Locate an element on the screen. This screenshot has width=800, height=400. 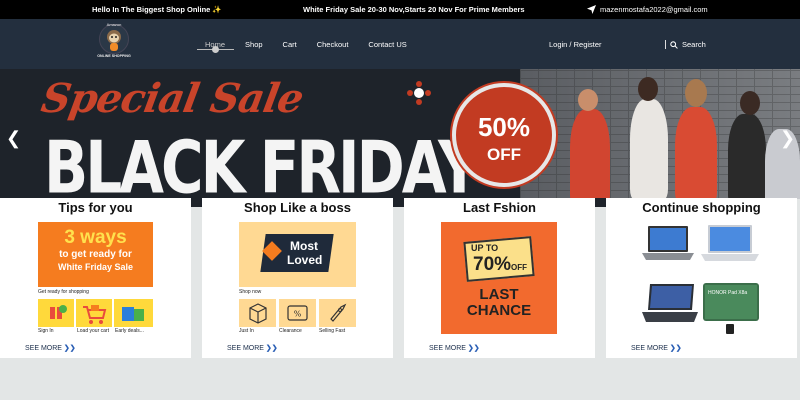
banner-line1: 3 ways is located at coordinates (95, 237).